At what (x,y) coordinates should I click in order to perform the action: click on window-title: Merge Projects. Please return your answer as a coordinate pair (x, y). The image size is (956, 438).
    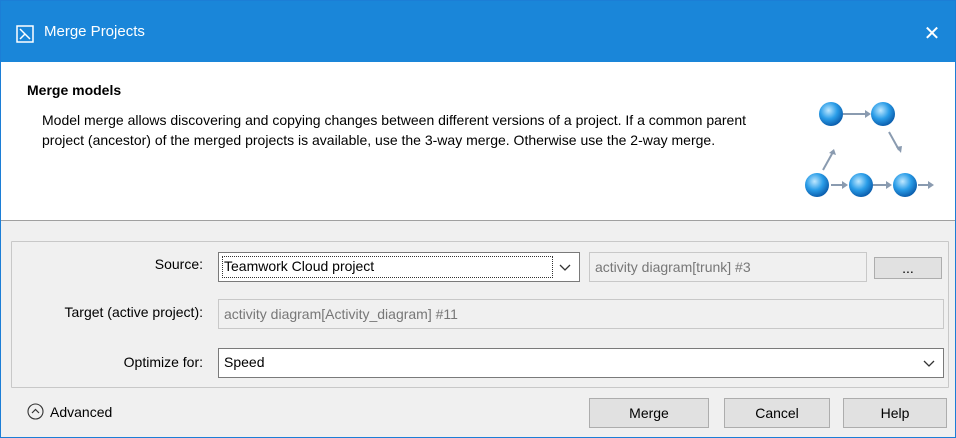
    Looking at the image, I should click on (94, 31).